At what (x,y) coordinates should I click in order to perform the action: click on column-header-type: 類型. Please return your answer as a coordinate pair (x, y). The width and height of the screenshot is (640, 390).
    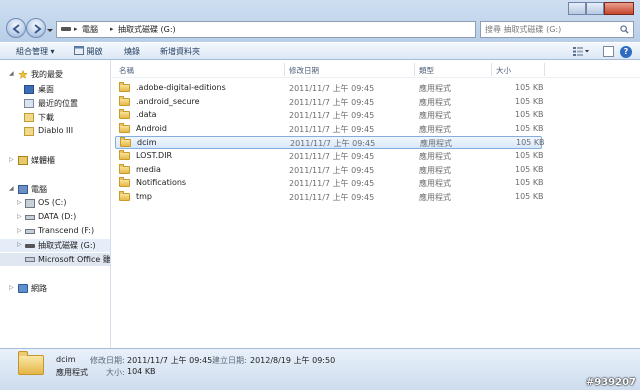
    Looking at the image, I should click on (426, 70).